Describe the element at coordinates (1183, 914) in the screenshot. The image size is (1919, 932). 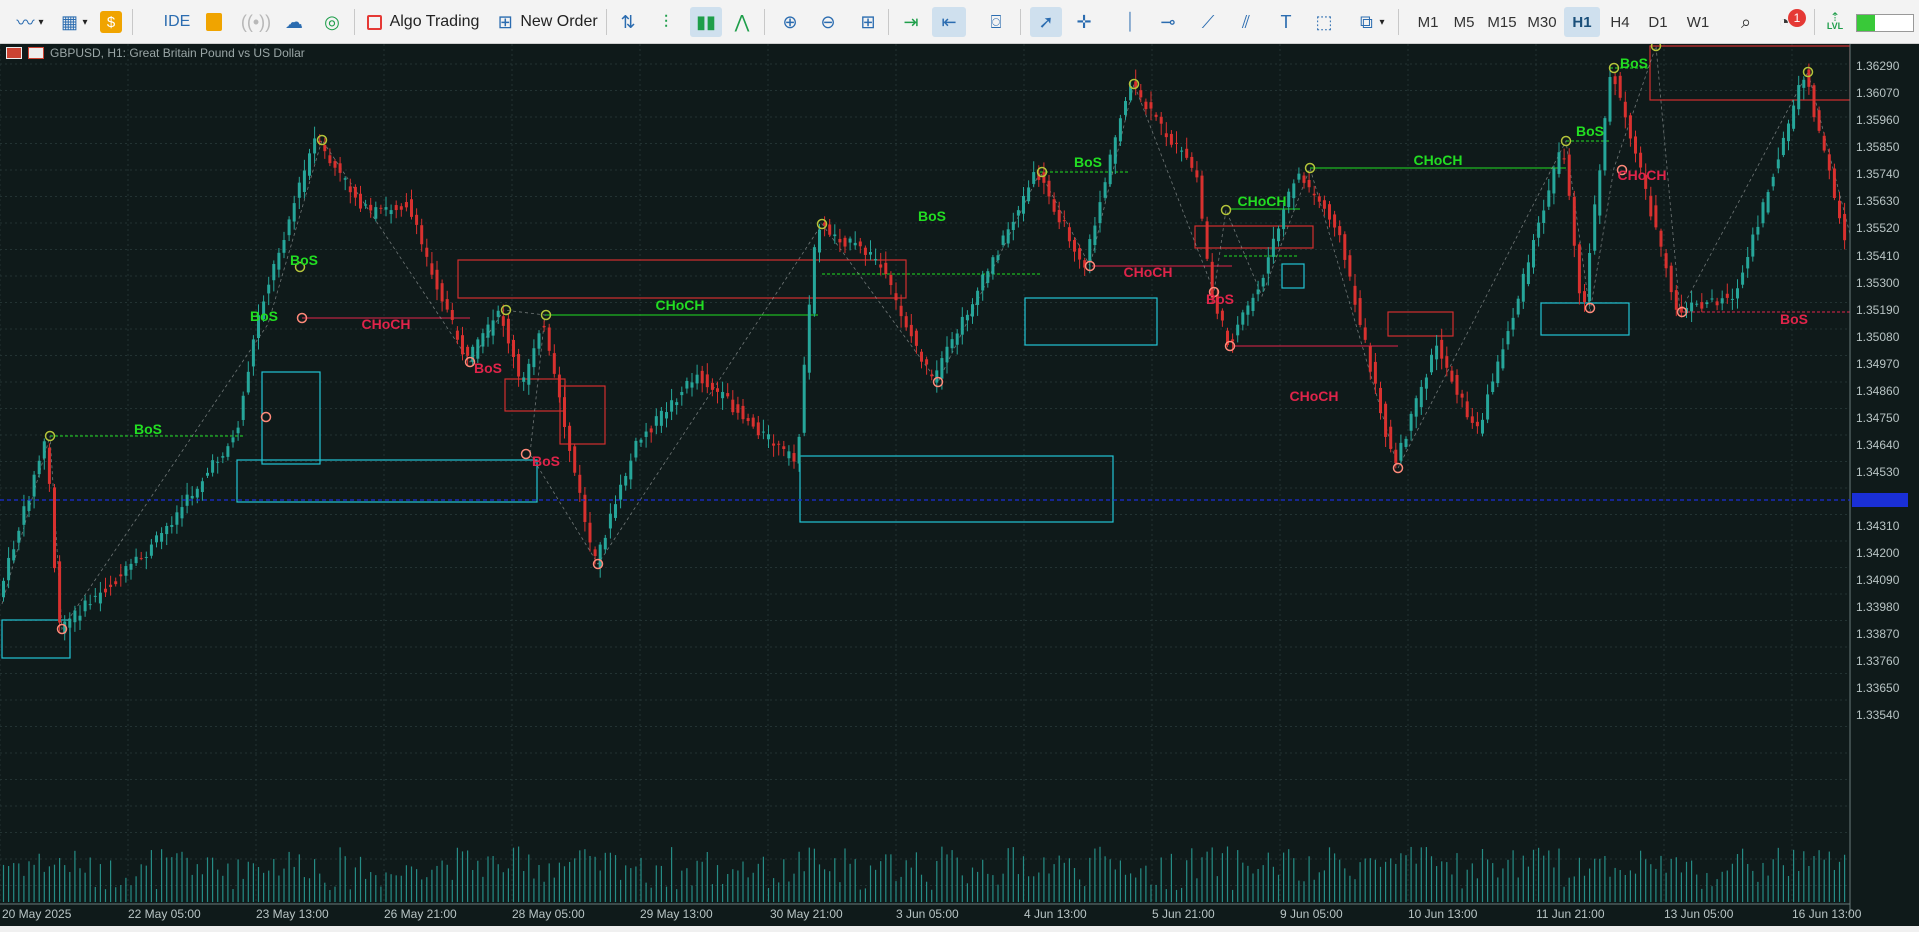
I see `time-tick-label: 5 Jun 21:00` at that location.